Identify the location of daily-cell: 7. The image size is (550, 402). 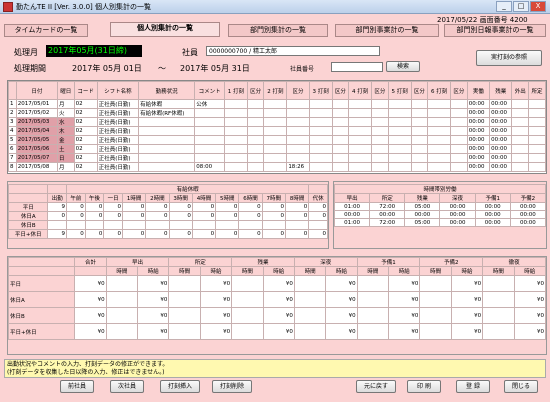
(12, 158).